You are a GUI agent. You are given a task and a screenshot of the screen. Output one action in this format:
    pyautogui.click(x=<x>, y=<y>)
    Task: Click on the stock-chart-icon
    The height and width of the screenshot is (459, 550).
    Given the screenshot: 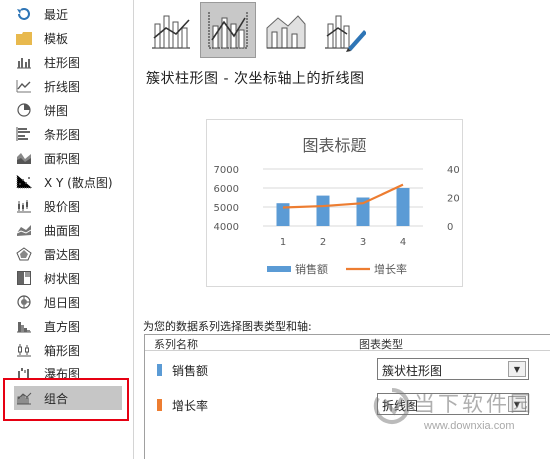 What is the action you would take?
    pyautogui.click(x=24, y=206)
    